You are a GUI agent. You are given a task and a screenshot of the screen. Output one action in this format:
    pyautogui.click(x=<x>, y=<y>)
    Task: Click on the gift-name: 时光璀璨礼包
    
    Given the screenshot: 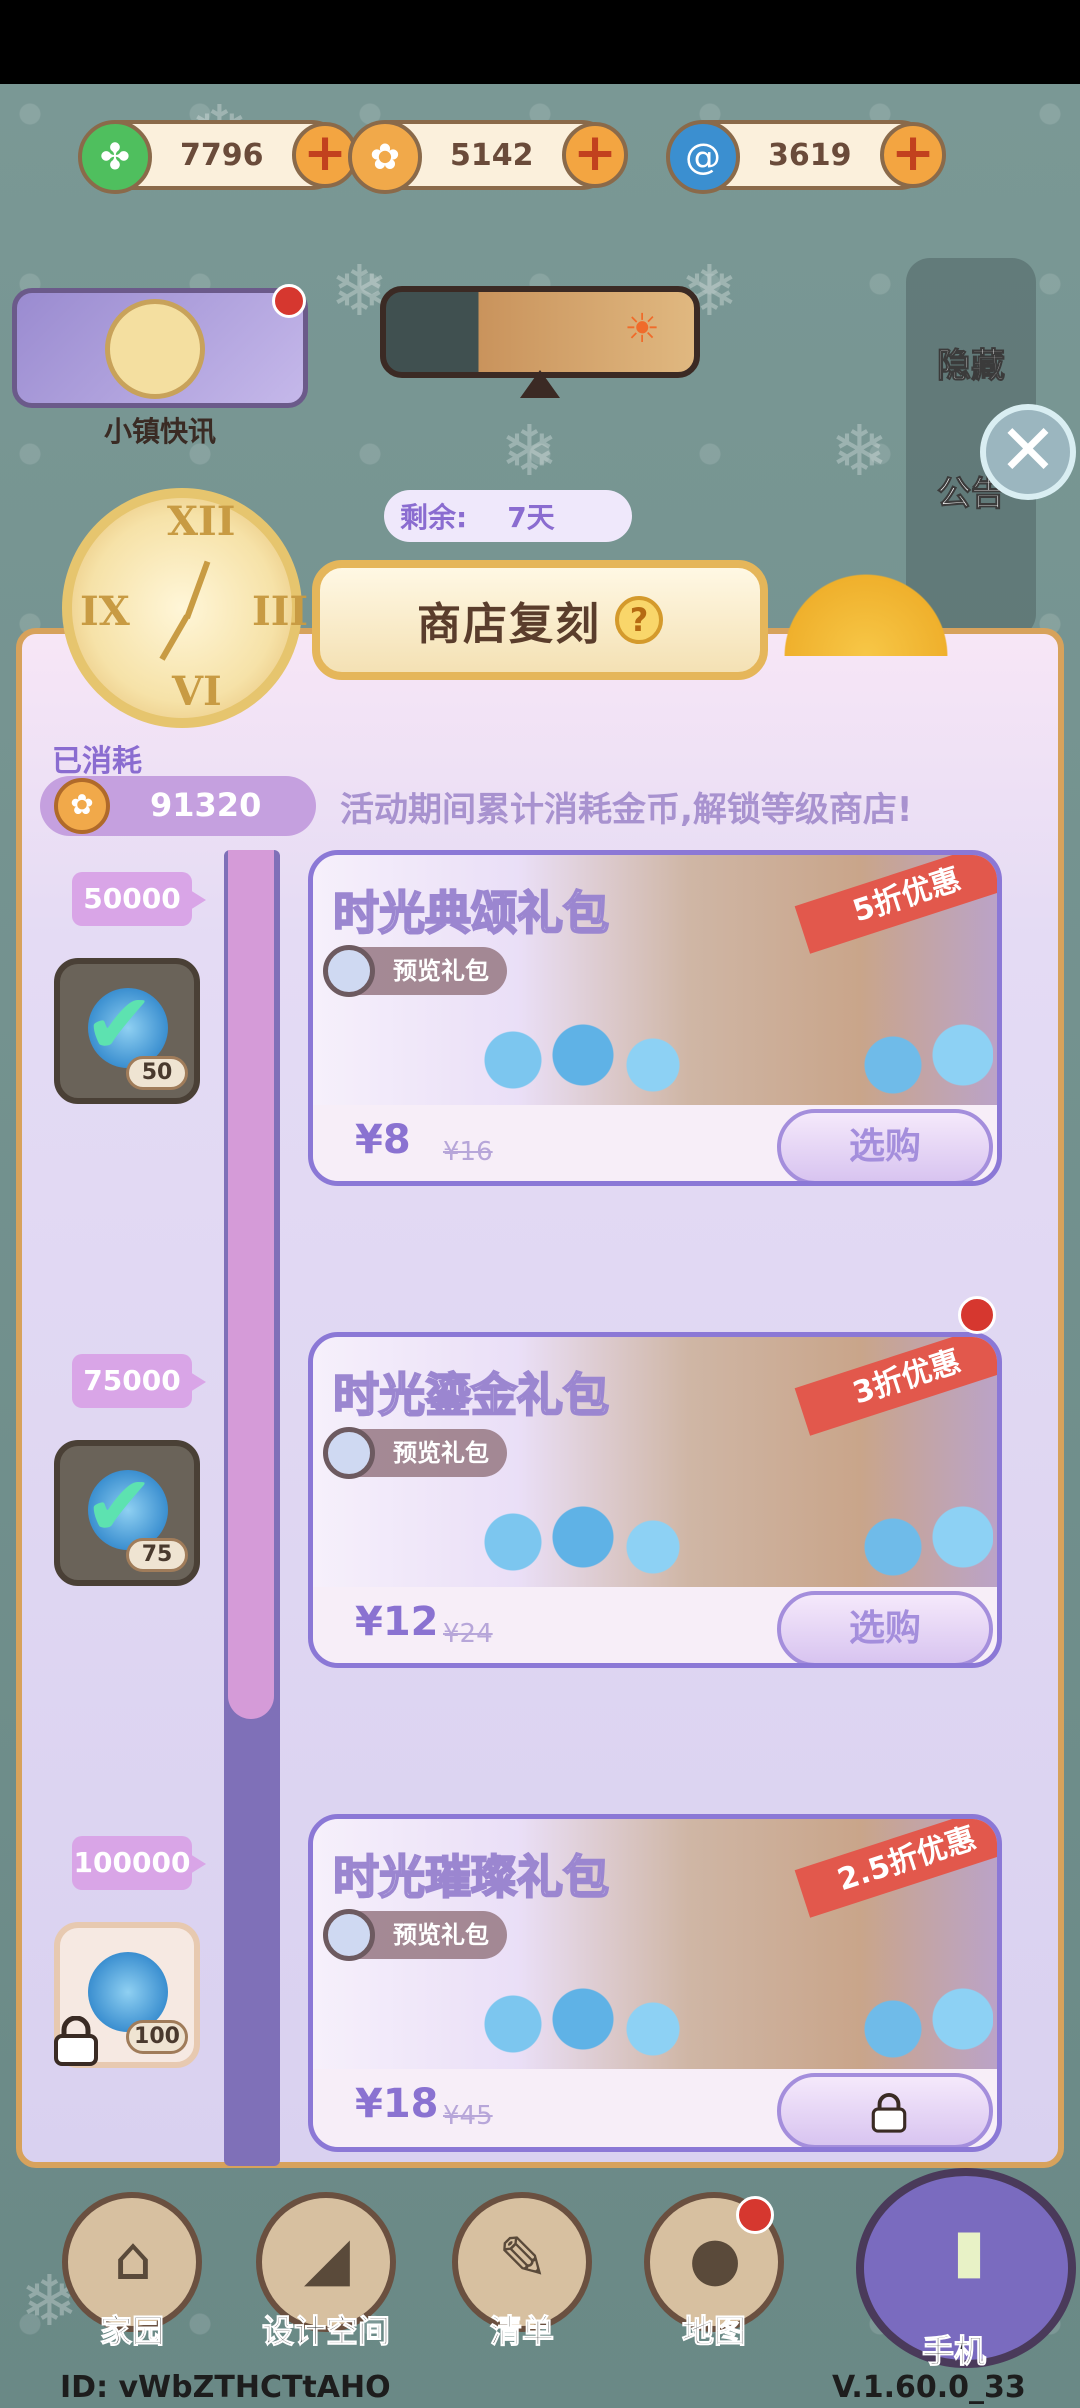 What is the action you would take?
    pyautogui.click(x=471, y=1877)
    